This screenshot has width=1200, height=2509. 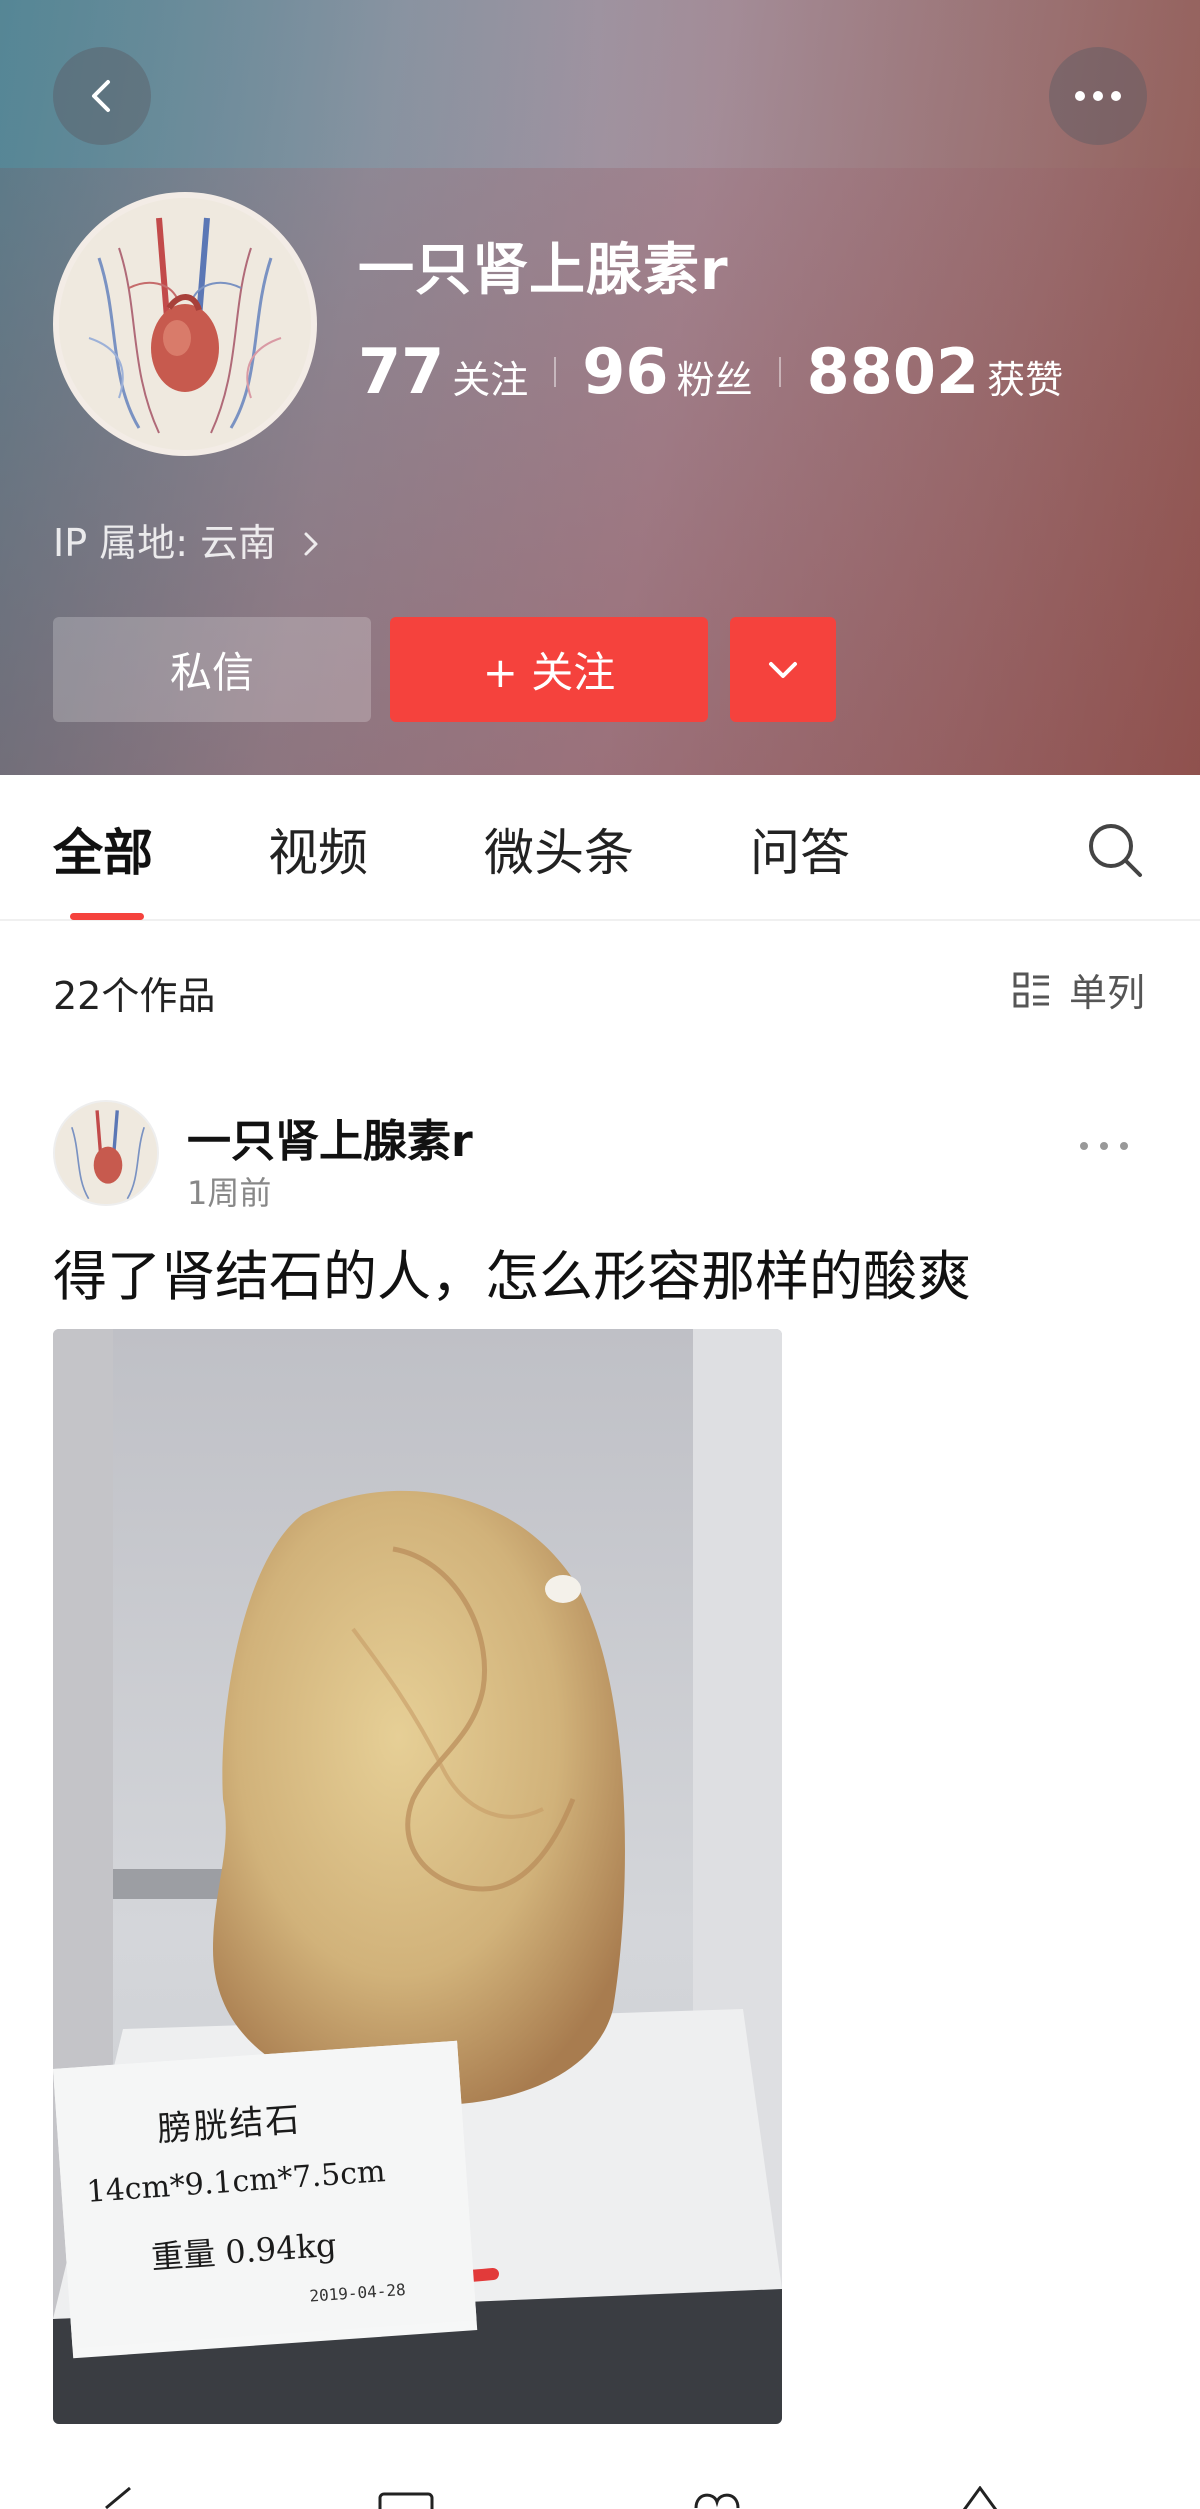 I want to click on follow-dropdown-button, so click(x=783, y=669).